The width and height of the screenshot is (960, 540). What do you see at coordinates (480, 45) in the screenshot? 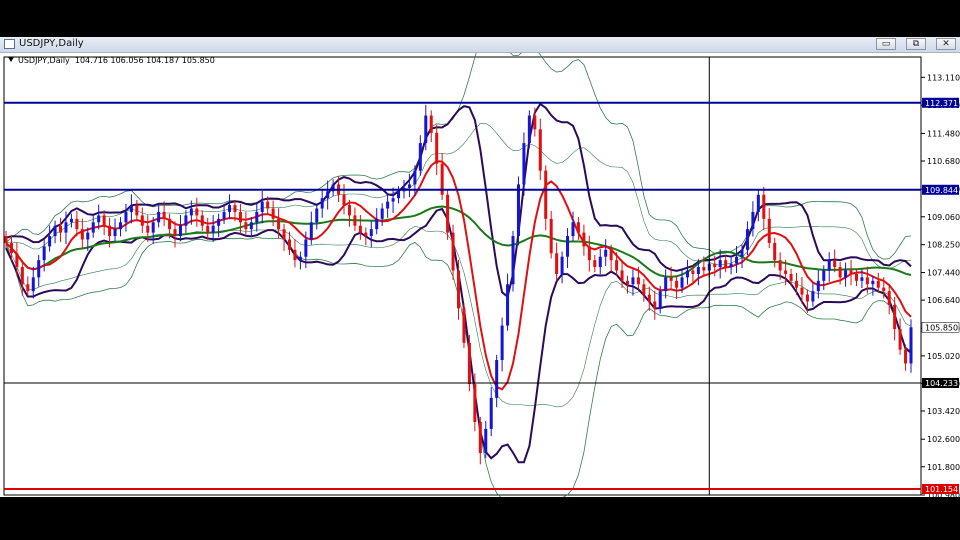
I see `window-titlebar: USDJPY,Daily ▭ ⧉ ✕` at bounding box center [480, 45].